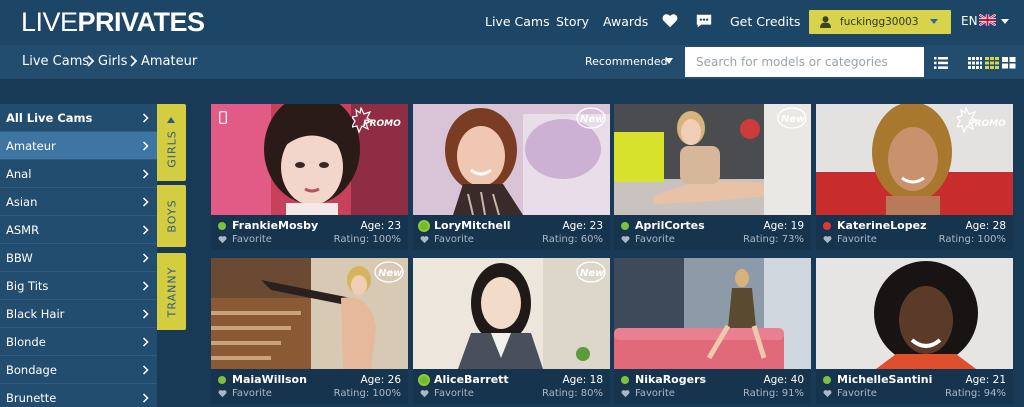  I want to click on sidebar-item-bbw: BBW, so click(78, 258).